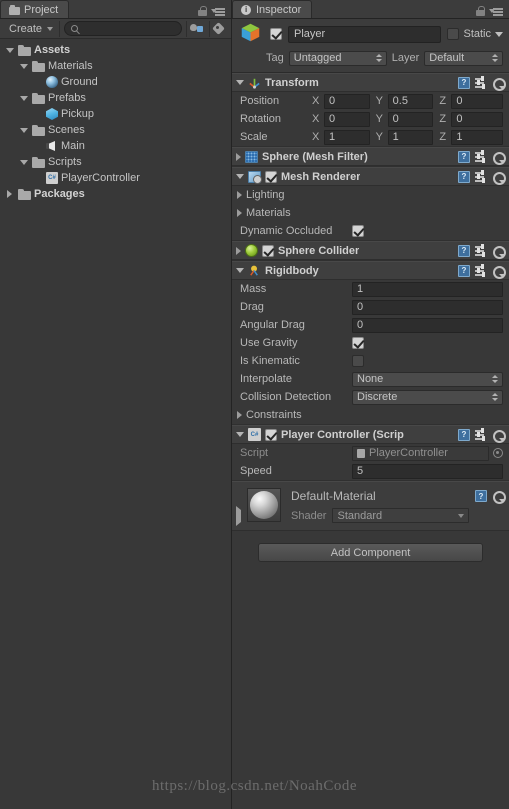  What do you see at coordinates (410, 137) in the screenshot?
I see `scale-y-input: 1` at bounding box center [410, 137].